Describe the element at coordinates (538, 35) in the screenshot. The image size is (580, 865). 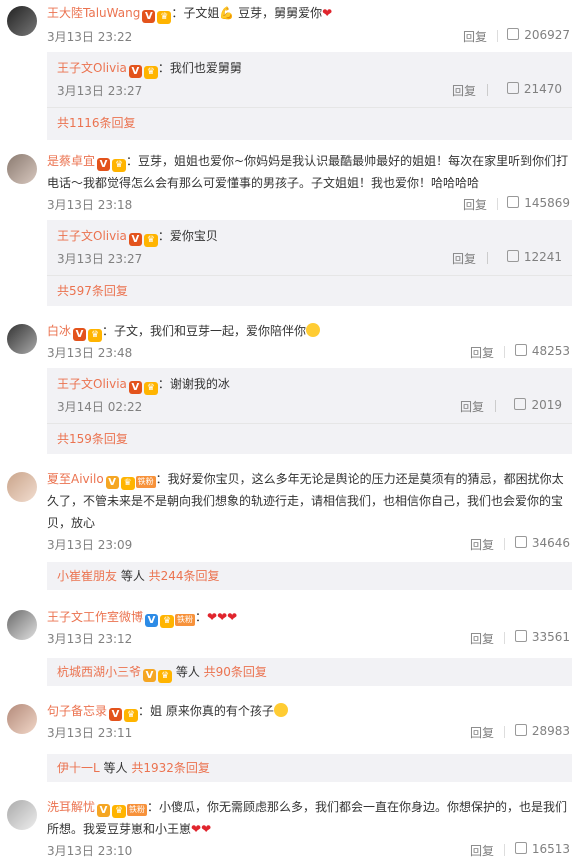
I see `like-button: 206927` at that location.